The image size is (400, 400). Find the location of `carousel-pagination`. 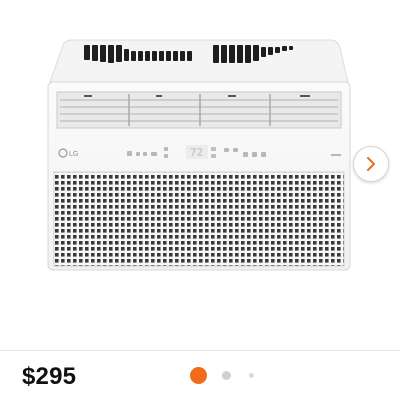

carousel-pagination is located at coordinates (222, 375).